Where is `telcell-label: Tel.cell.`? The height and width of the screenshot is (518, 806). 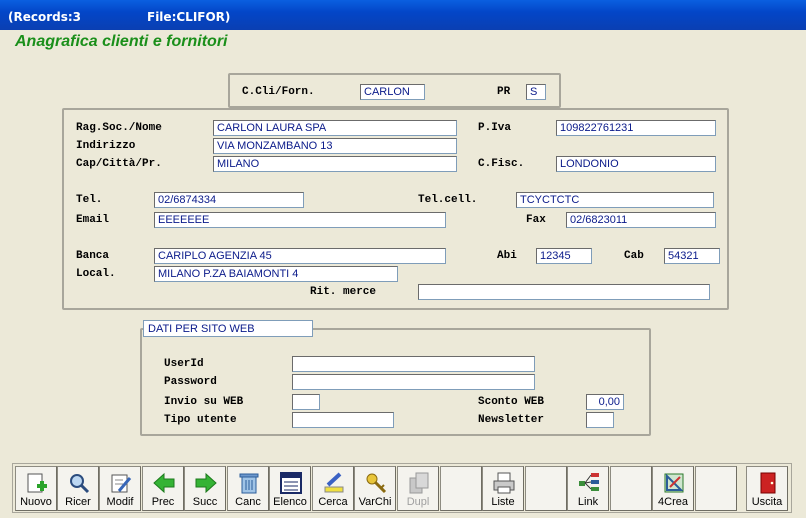 telcell-label: Tel.cell. is located at coordinates (448, 200).